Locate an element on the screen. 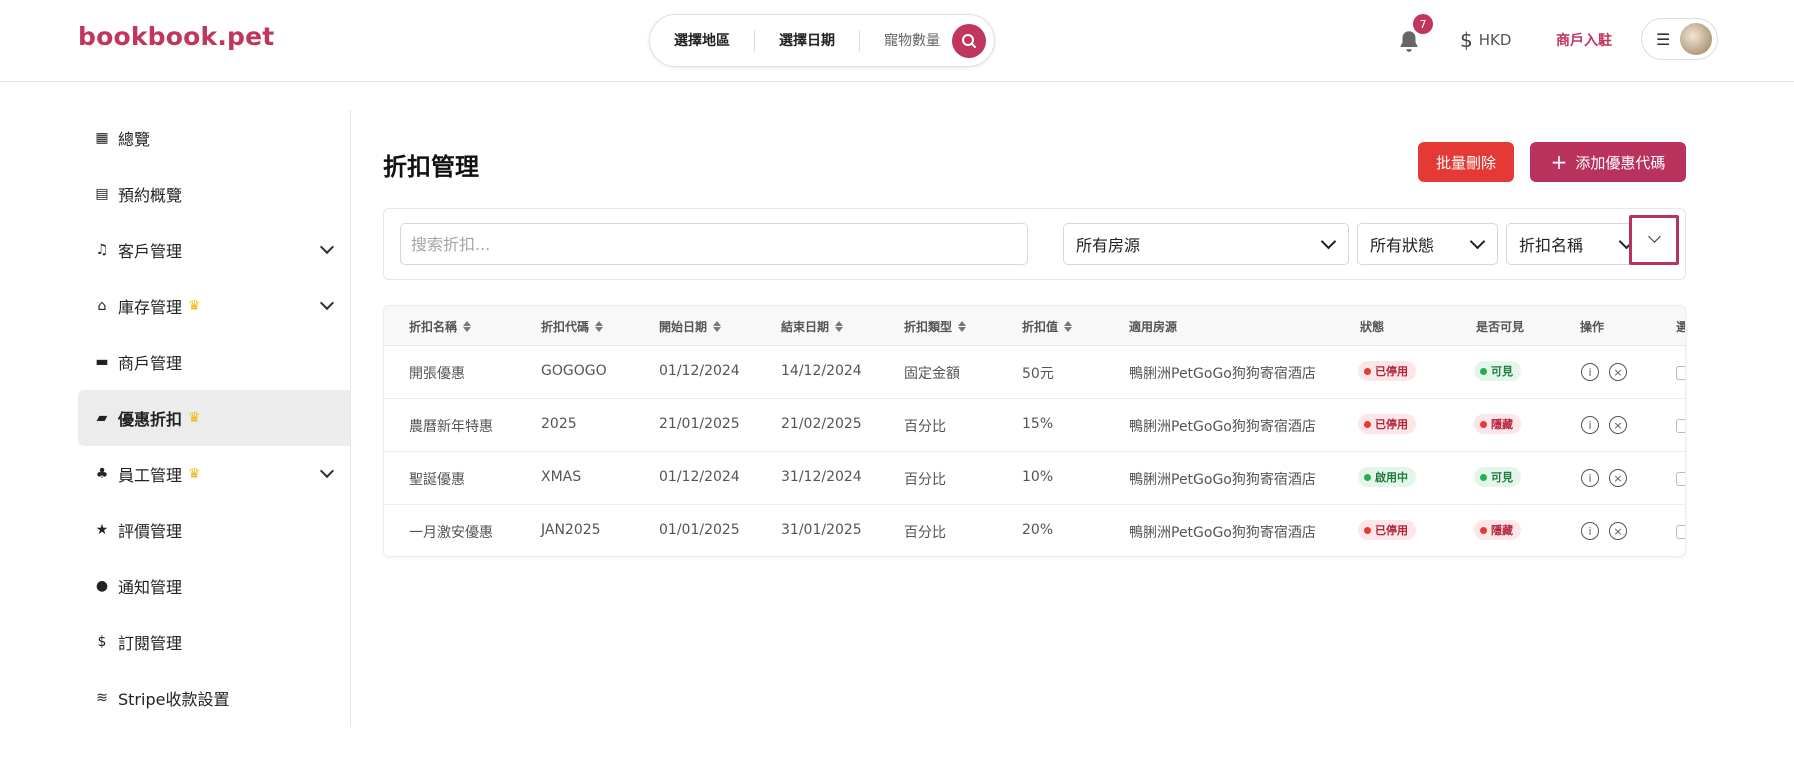 The image size is (1794, 780). column-header-3: 結束日期 is located at coordinates (812, 326).